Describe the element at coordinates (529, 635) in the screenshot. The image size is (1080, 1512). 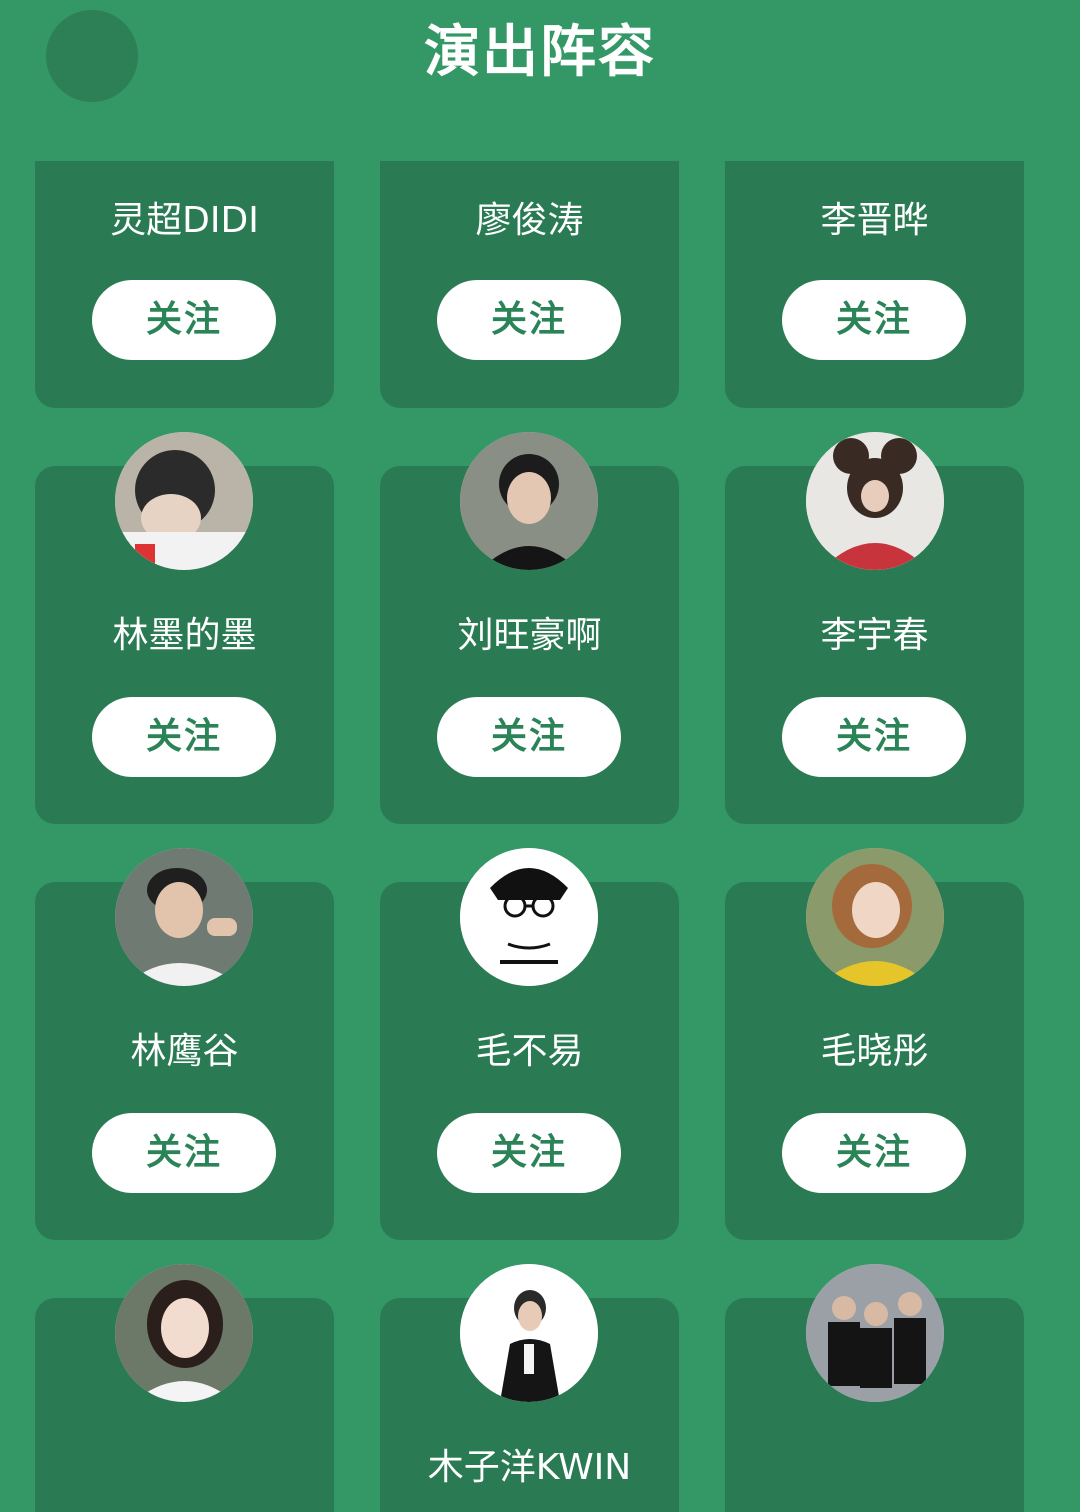
I see `artist-name: 刘旺豪啊` at that location.